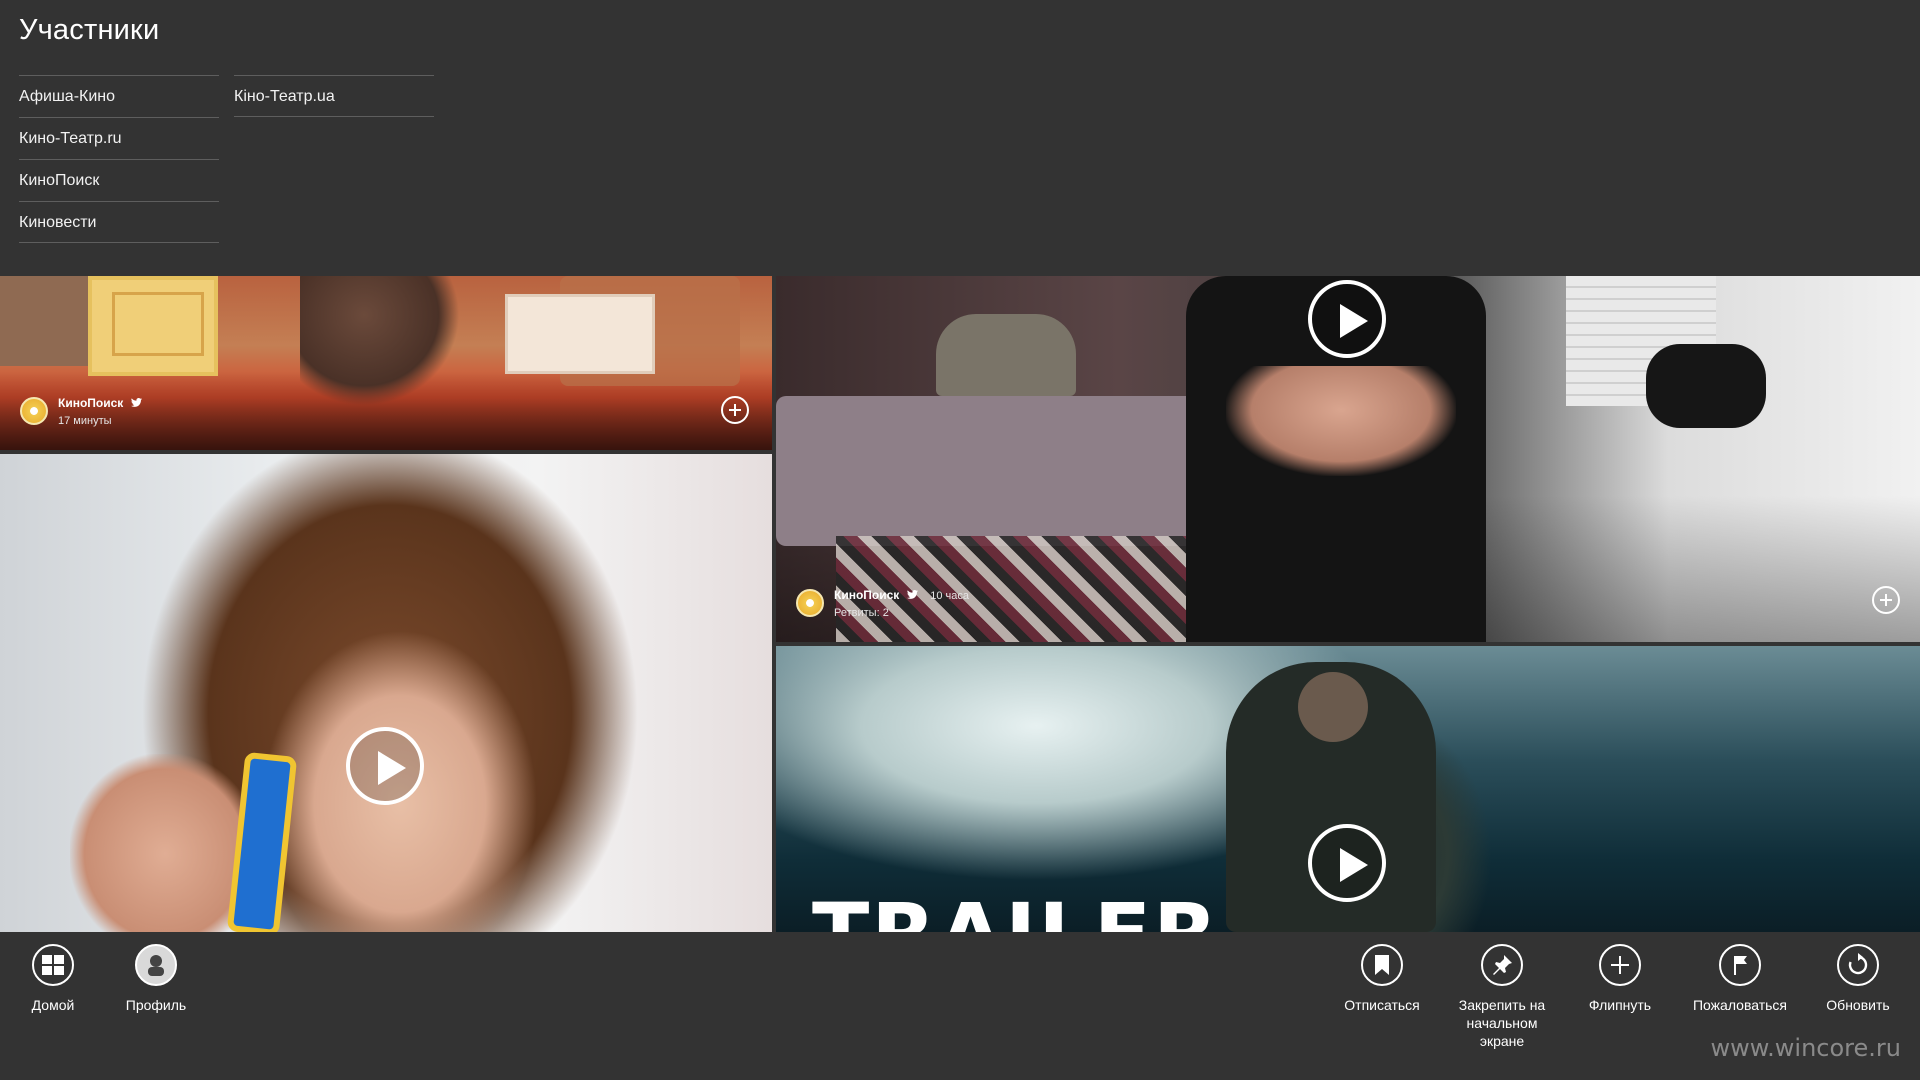 Image resolution: width=1920 pixels, height=1080 pixels. I want to click on watermark: www.wincore.ru, so click(1805, 1048).